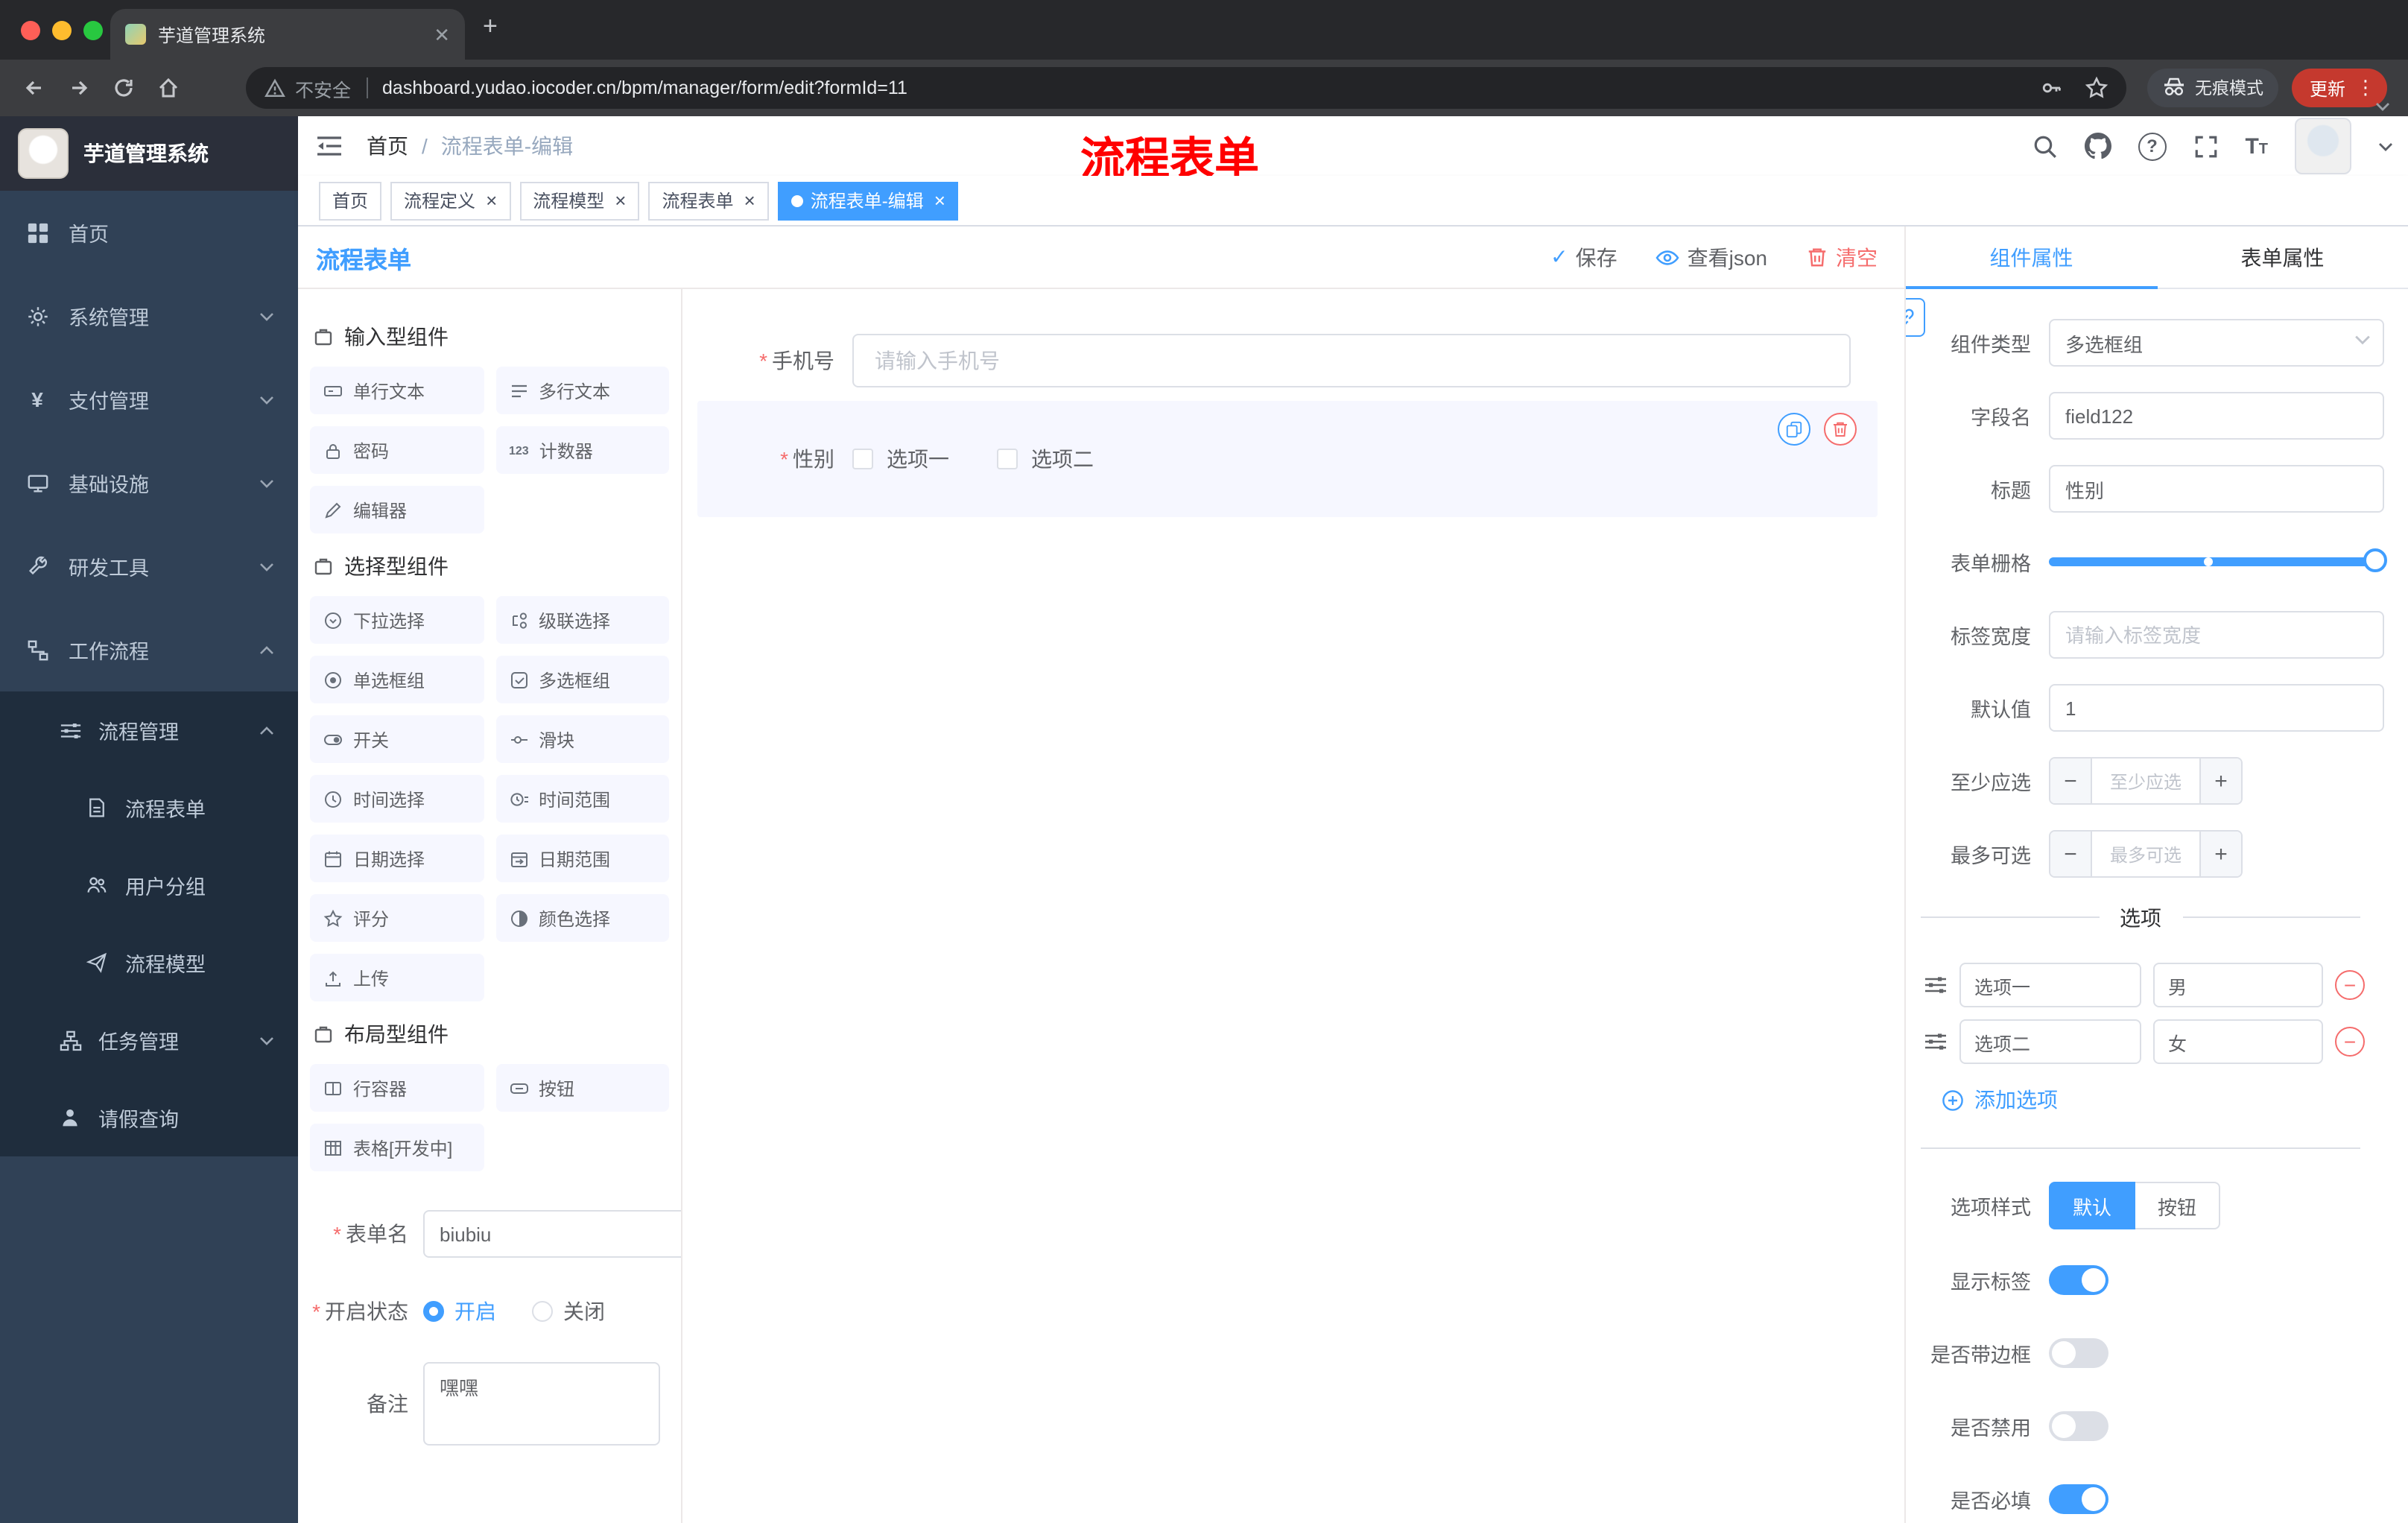 The height and width of the screenshot is (1523, 2408). Describe the element at coordinates (2256, 146) in the screenshot. I see `font-size-icon: TT` at that location.